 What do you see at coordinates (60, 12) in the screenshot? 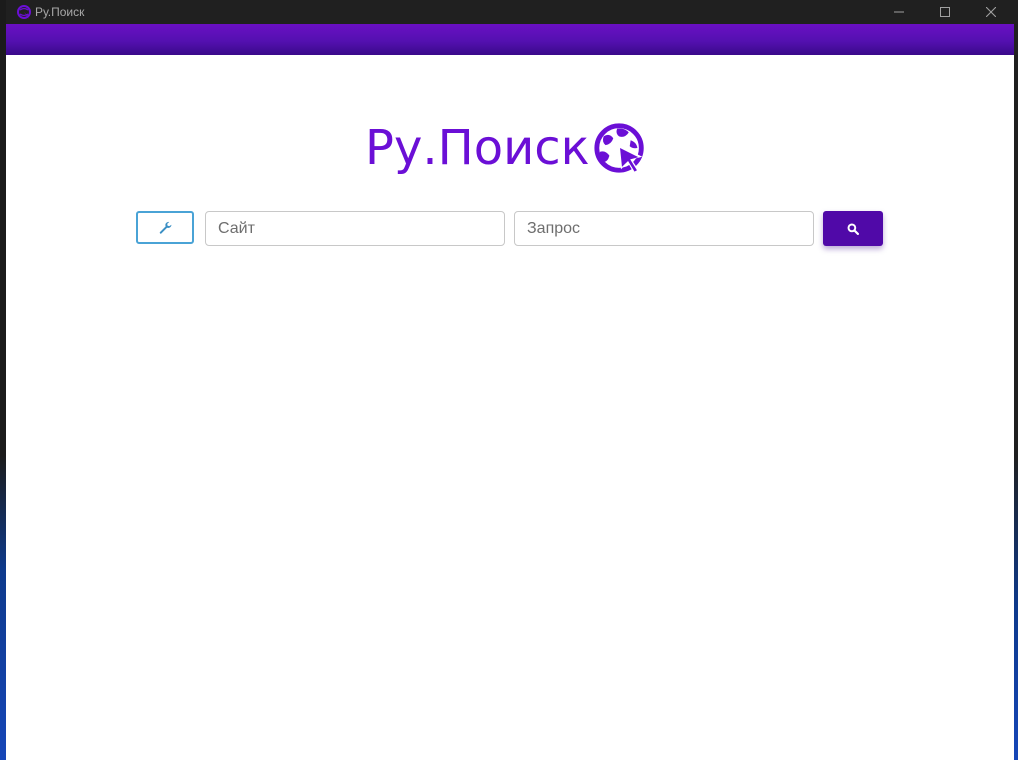
I see `window-title: Ру.Поиск` at bounding box center [60, 12].